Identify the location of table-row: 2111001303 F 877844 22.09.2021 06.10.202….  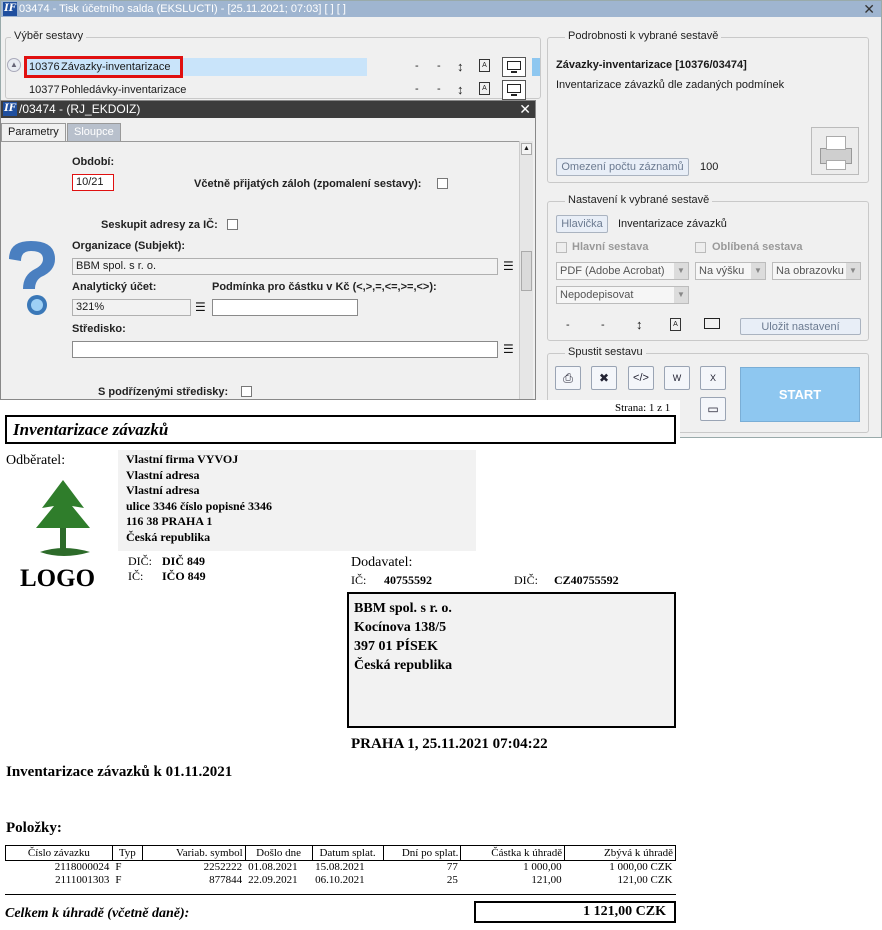
(341, 880).